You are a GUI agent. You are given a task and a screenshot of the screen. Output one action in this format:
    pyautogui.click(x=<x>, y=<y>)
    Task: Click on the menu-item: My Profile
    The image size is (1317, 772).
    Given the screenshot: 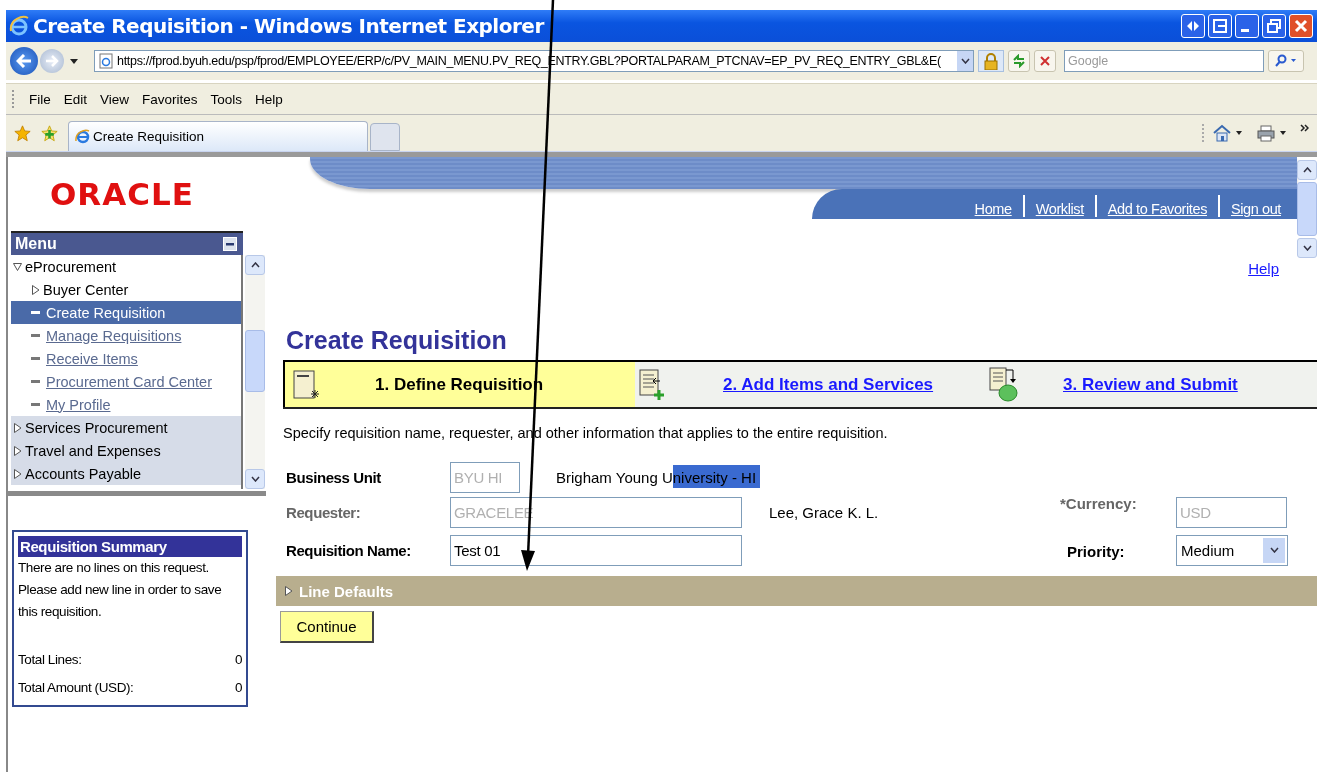 What is the action you would take?
    pyautogui.click(x=126, y=404)
    